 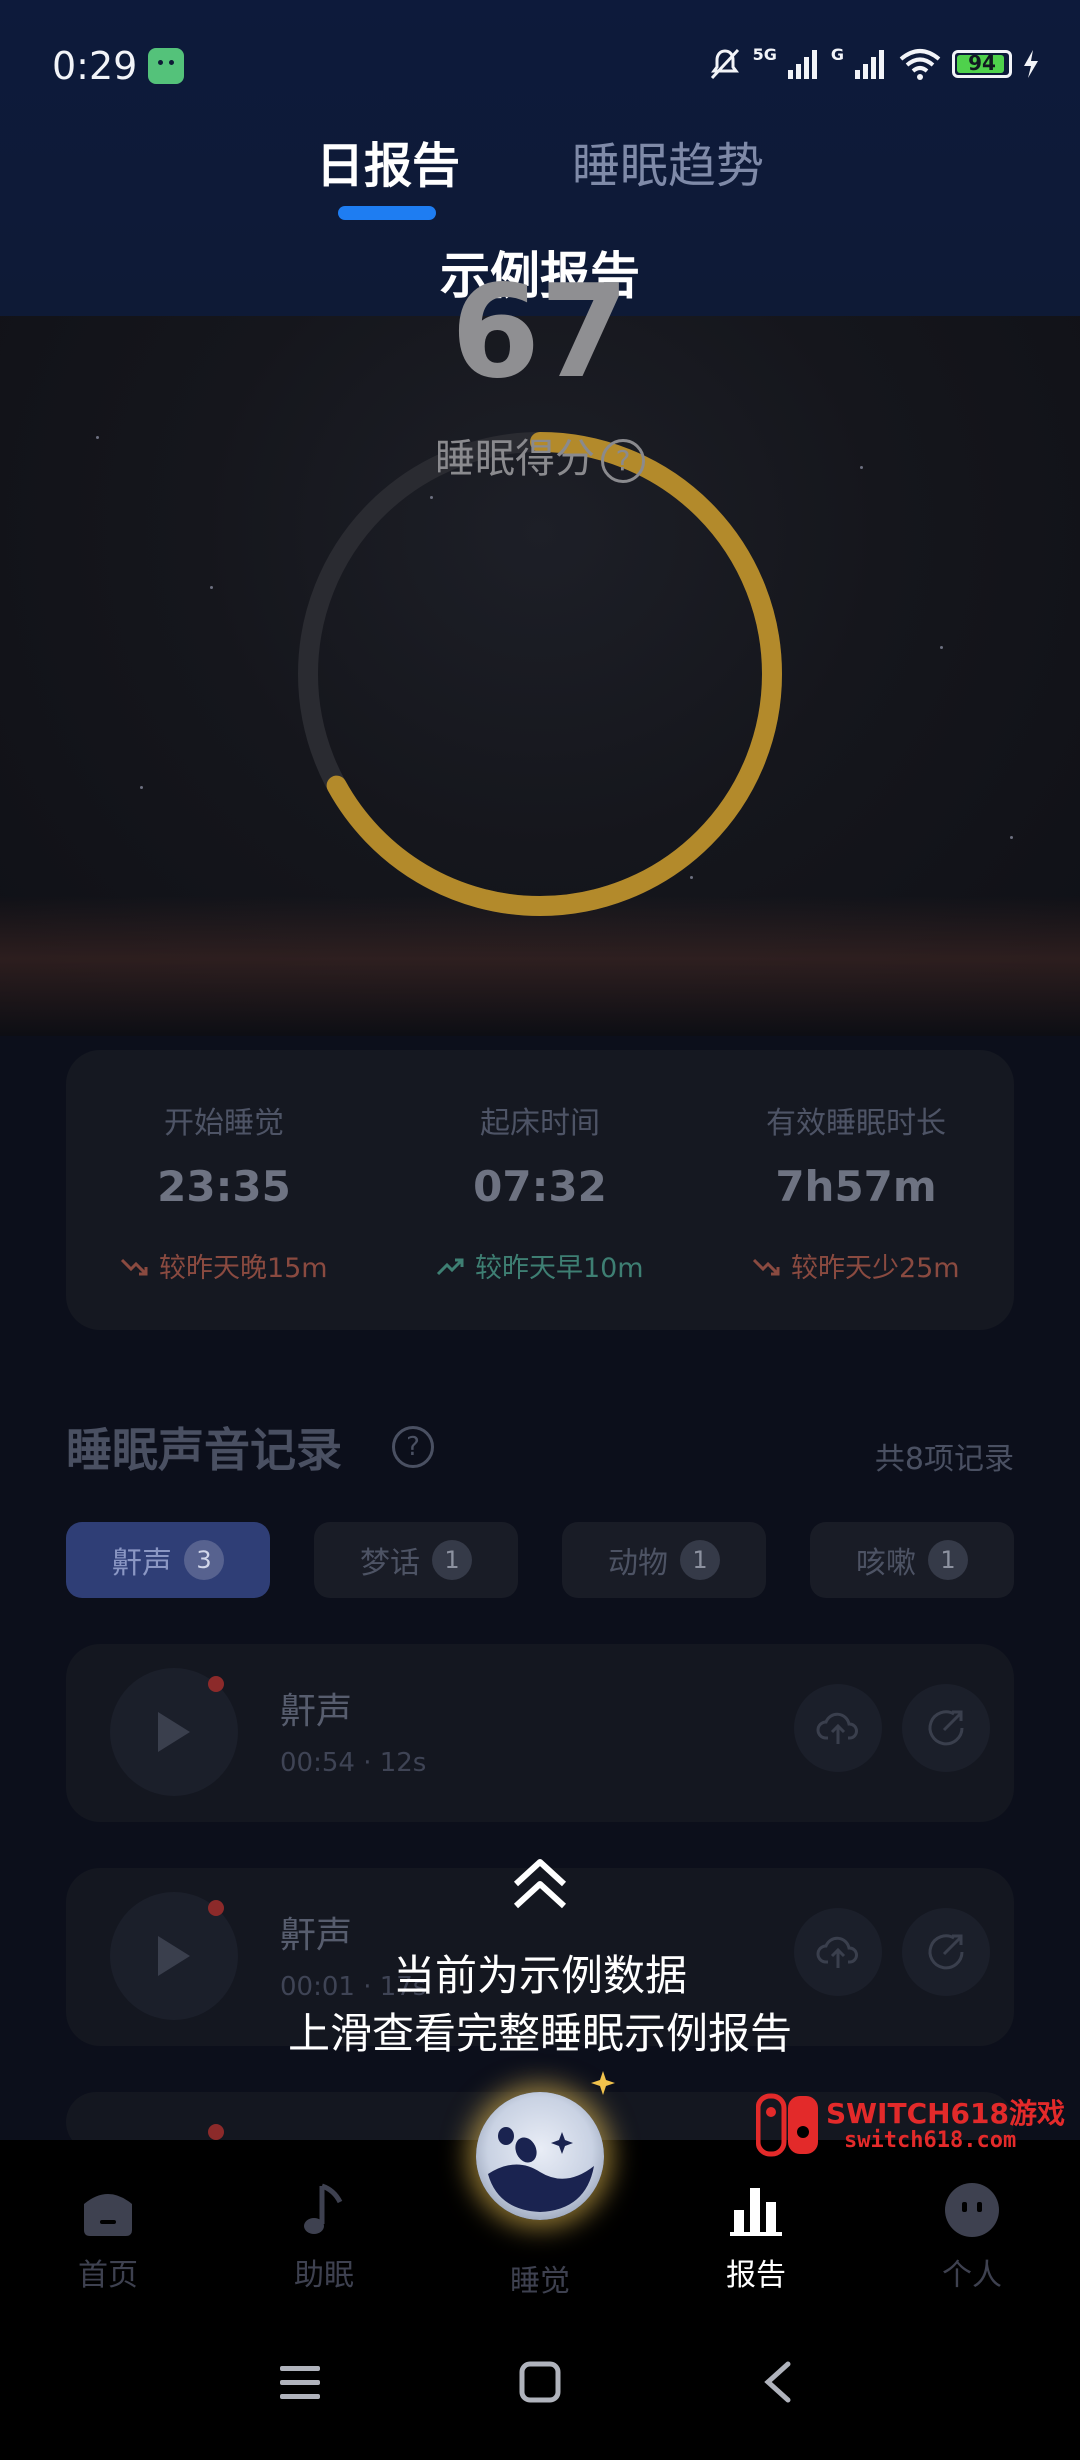 I want to click on watermark-text: SWITCH618游戏, so click(x=945, y=2113).